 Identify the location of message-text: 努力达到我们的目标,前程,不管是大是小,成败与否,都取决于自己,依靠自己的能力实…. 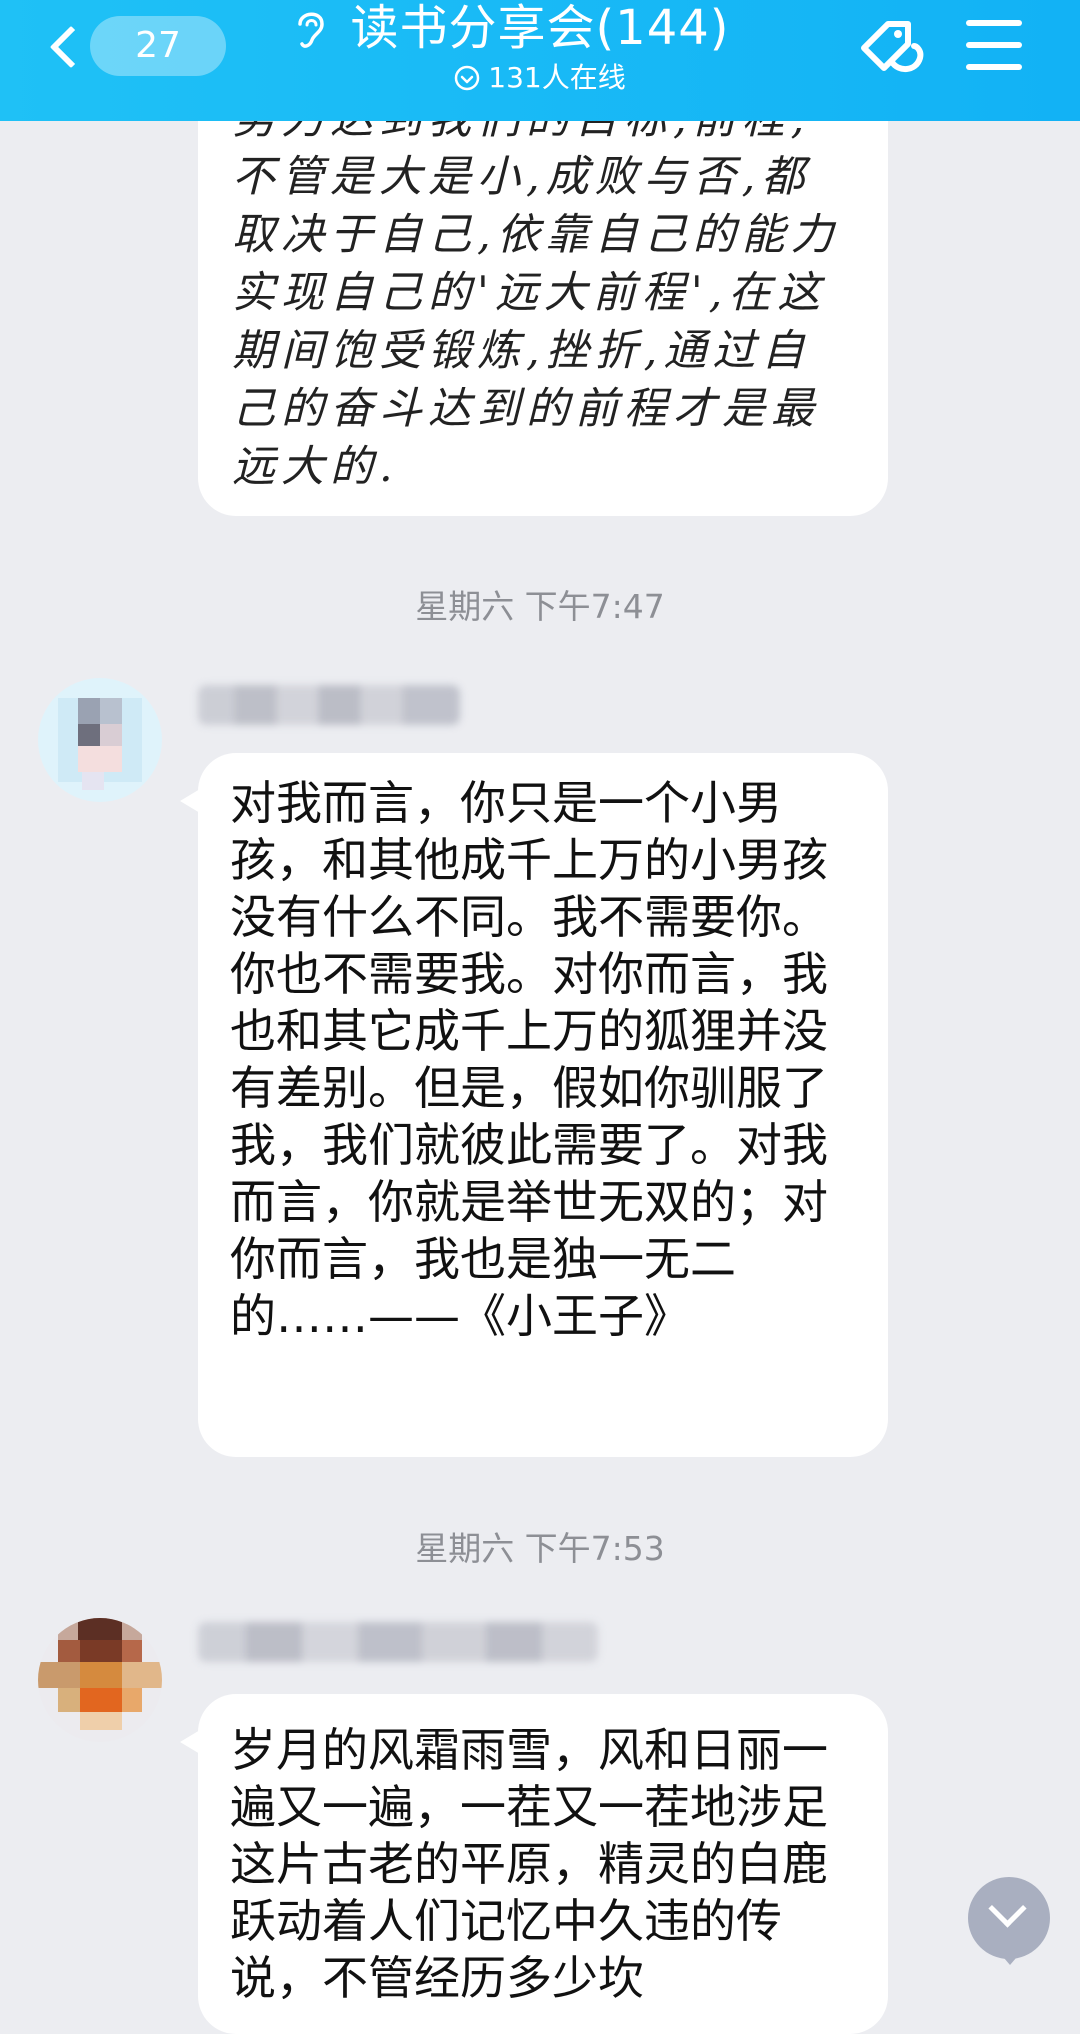
(536, 293).